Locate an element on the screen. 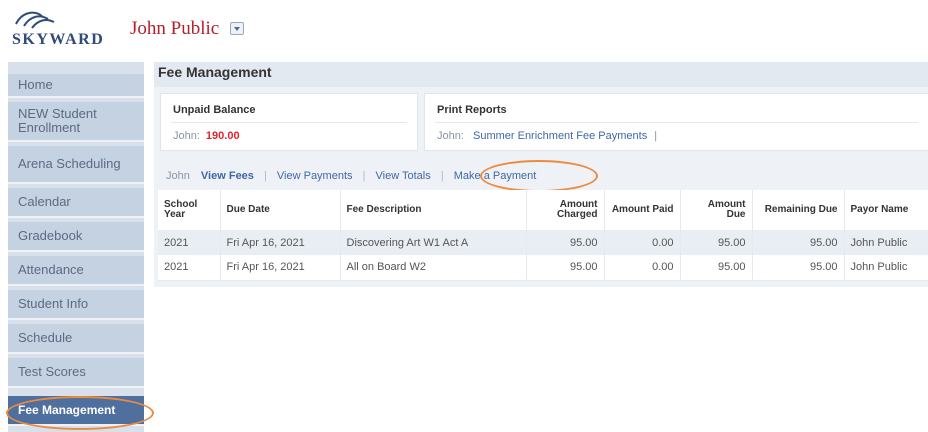  app-header: SKYWARD John Public is located at coordinates (464, 29).